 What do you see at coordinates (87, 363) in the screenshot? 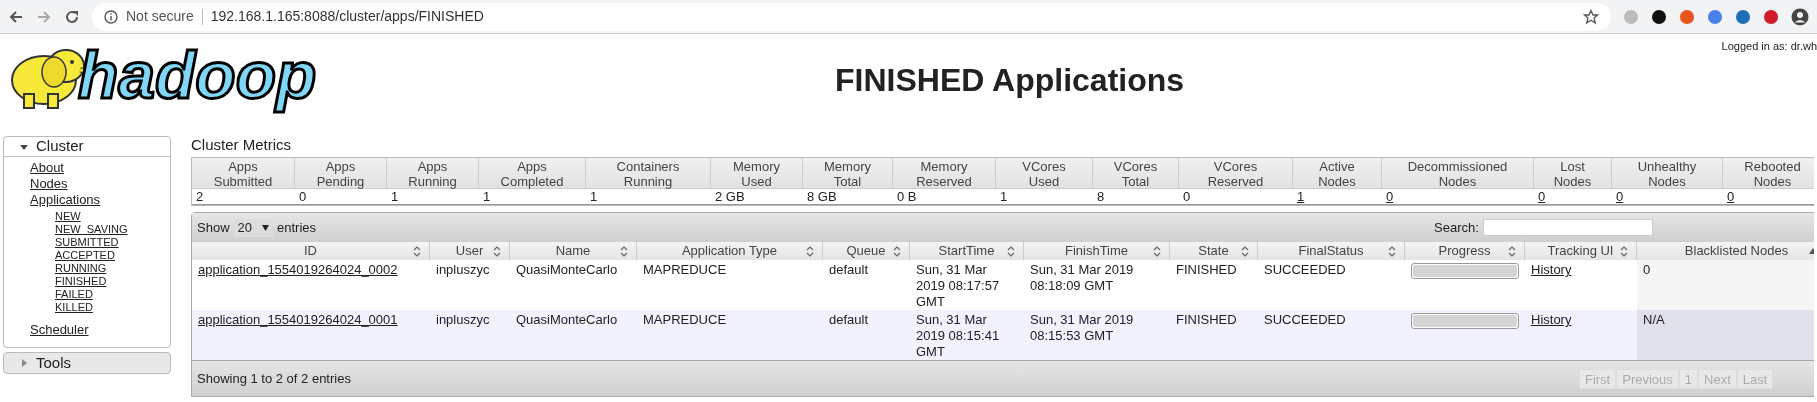
I see `section-header: Tools` at bounding box center [87, 363].